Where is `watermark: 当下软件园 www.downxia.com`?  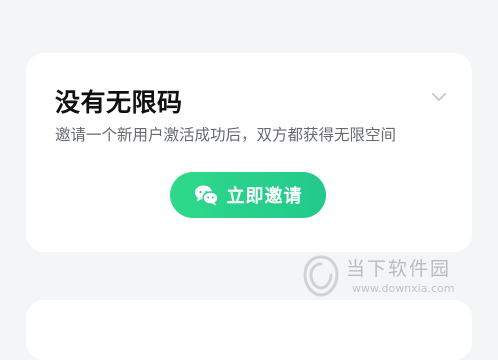
watermark: 当下软件园 www.downxia.com is located at coordinates (392, 278).